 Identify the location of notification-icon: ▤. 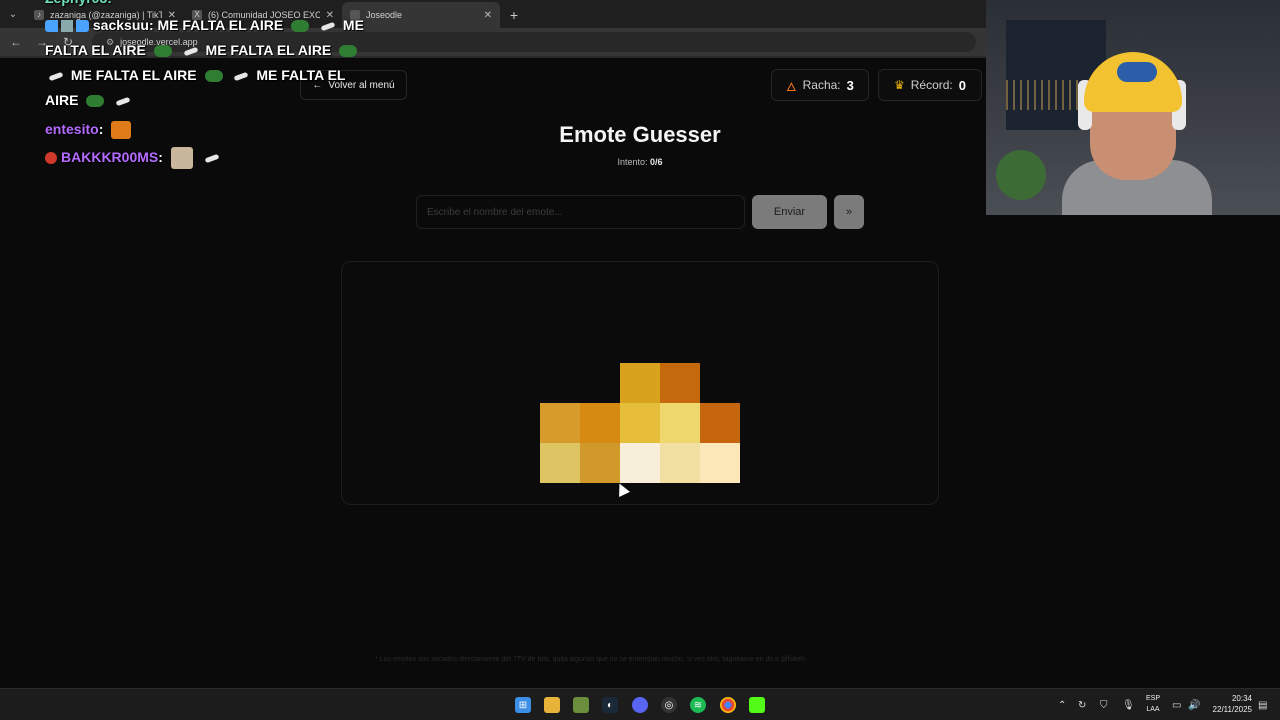
(1262, 704).